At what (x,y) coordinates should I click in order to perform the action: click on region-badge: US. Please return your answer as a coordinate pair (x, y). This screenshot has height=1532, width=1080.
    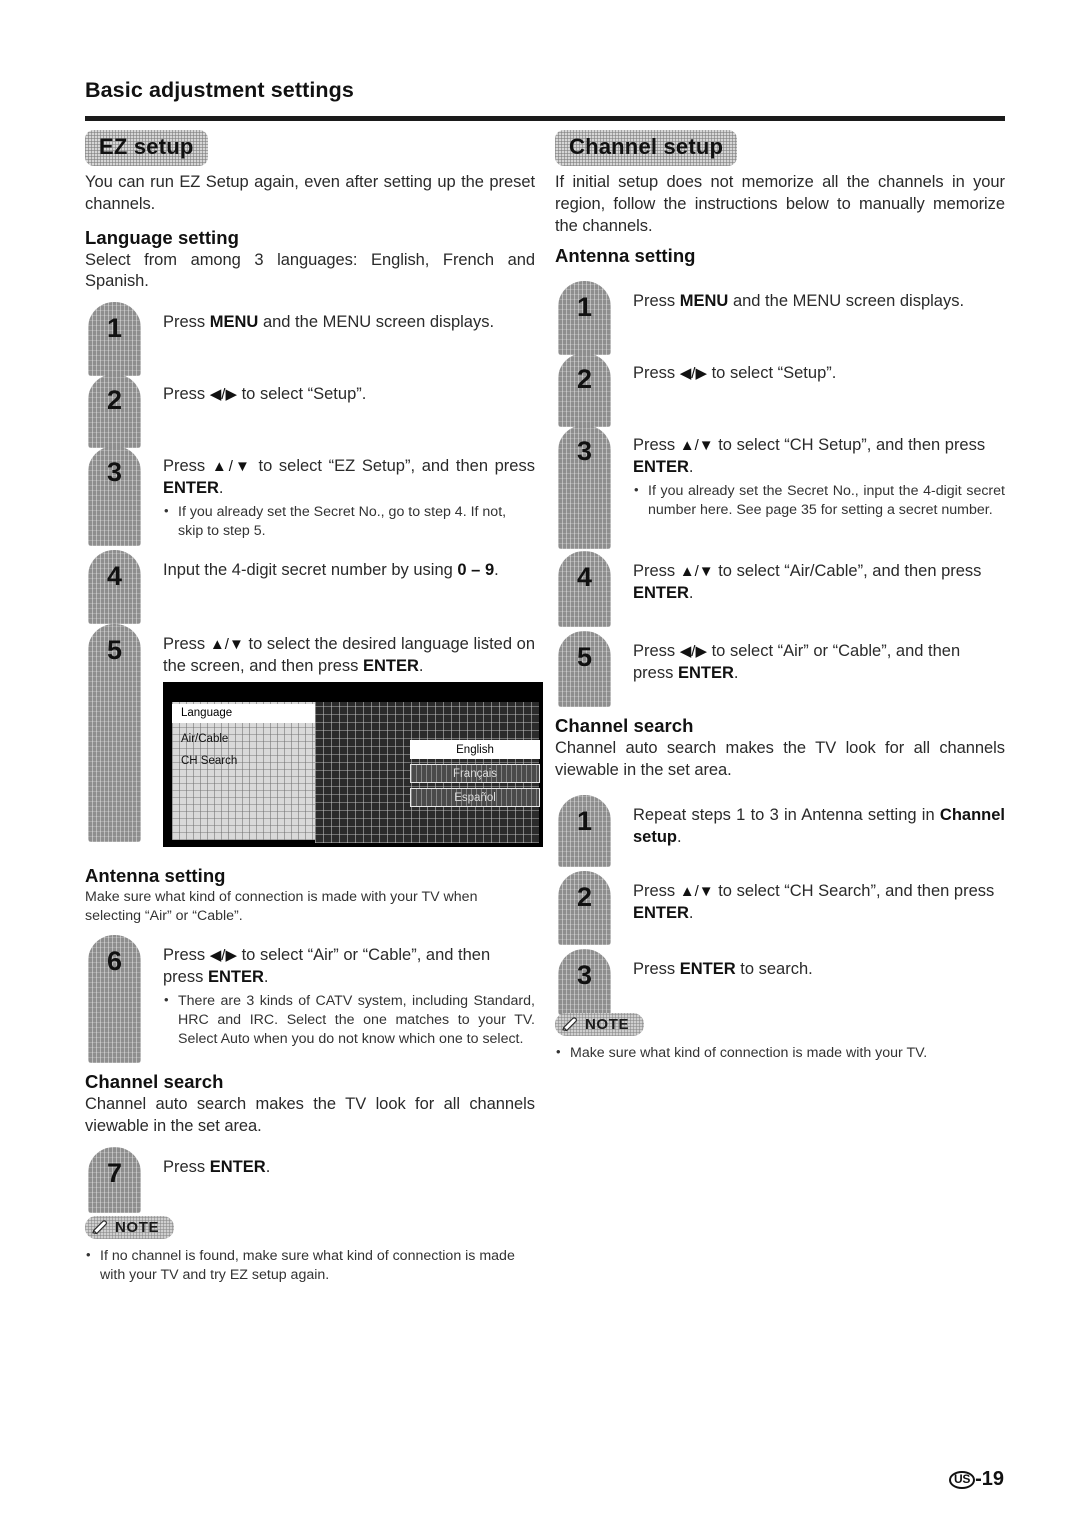
    Looking at the image, I should click on (962, 1480).